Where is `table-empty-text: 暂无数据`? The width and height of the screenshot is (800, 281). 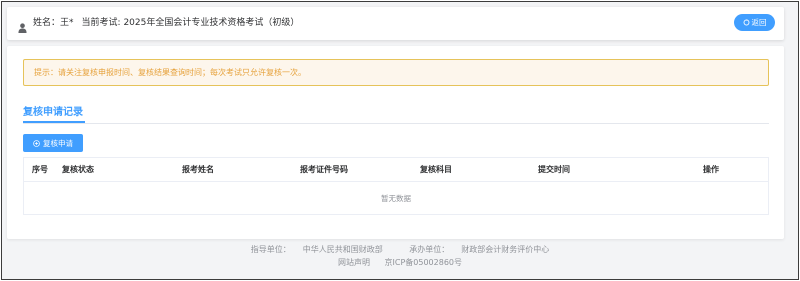 table-empty-text: 暂无数据 is located at coordinates (396, 198).